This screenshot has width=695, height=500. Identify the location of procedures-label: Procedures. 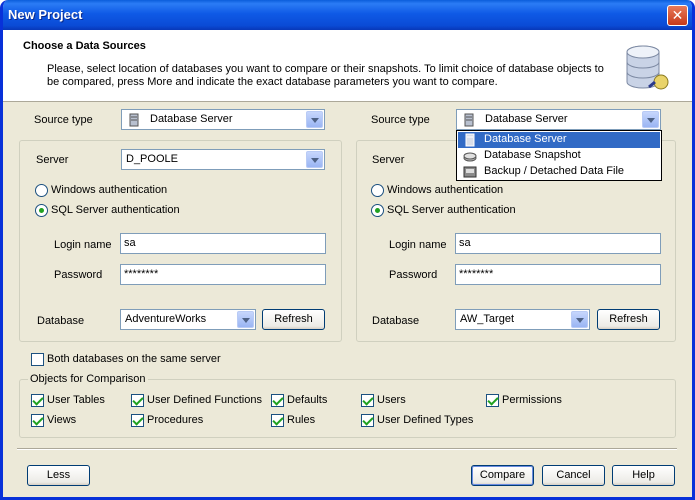
(175, 420).